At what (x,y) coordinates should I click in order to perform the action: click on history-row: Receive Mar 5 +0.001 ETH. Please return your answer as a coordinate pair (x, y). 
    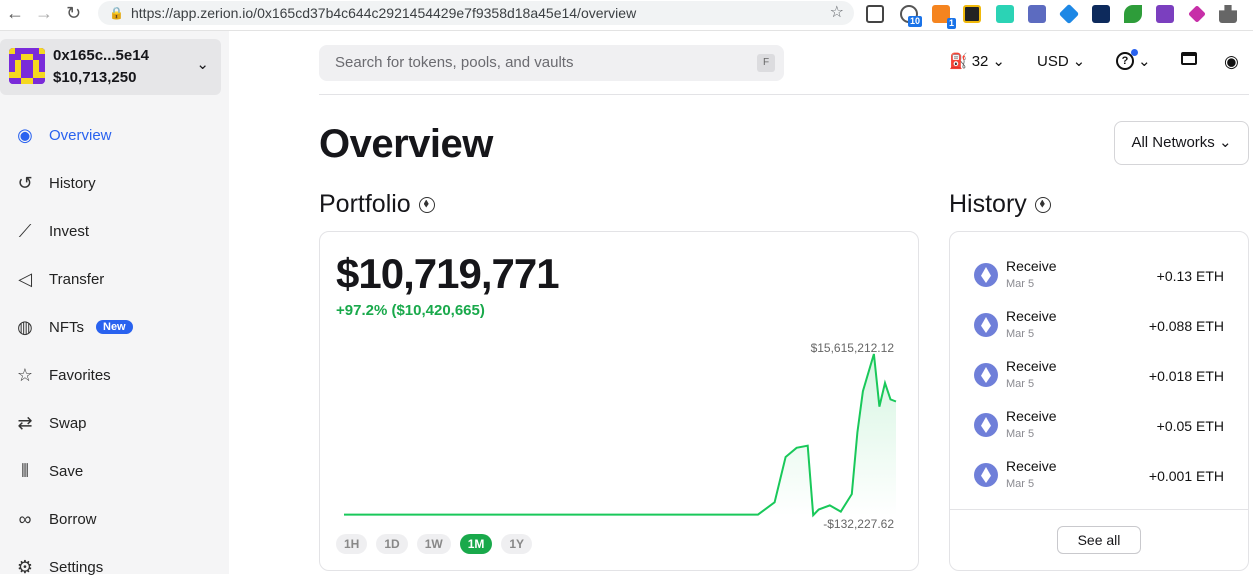
    Looking at the image, I should click on (1099, 478).